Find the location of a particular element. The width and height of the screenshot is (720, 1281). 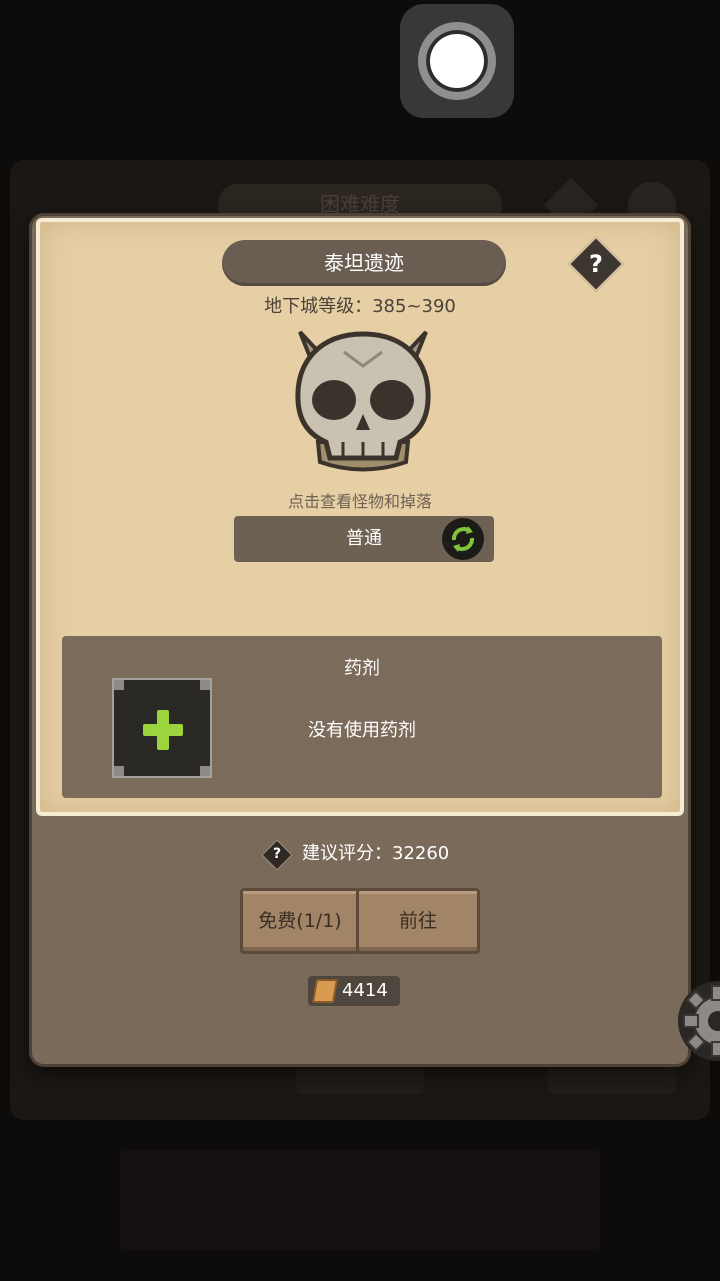

recommended-score: 建议评分：32260 is located at coordinates (376, 853).